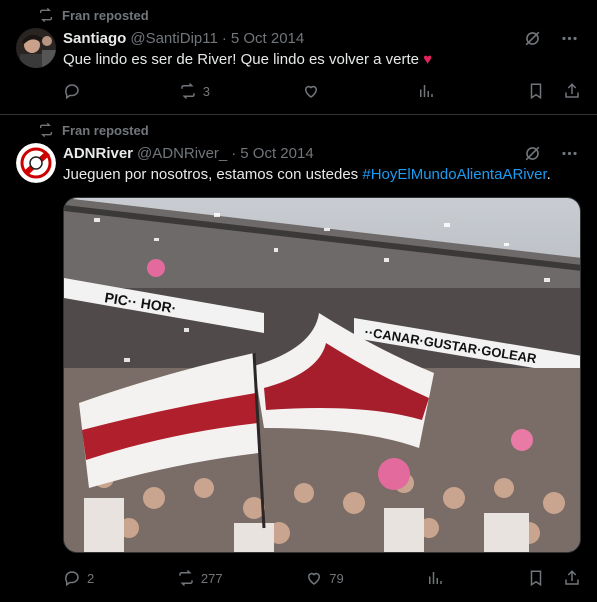  I want to click on repost-count: 3, so click(206, 91).